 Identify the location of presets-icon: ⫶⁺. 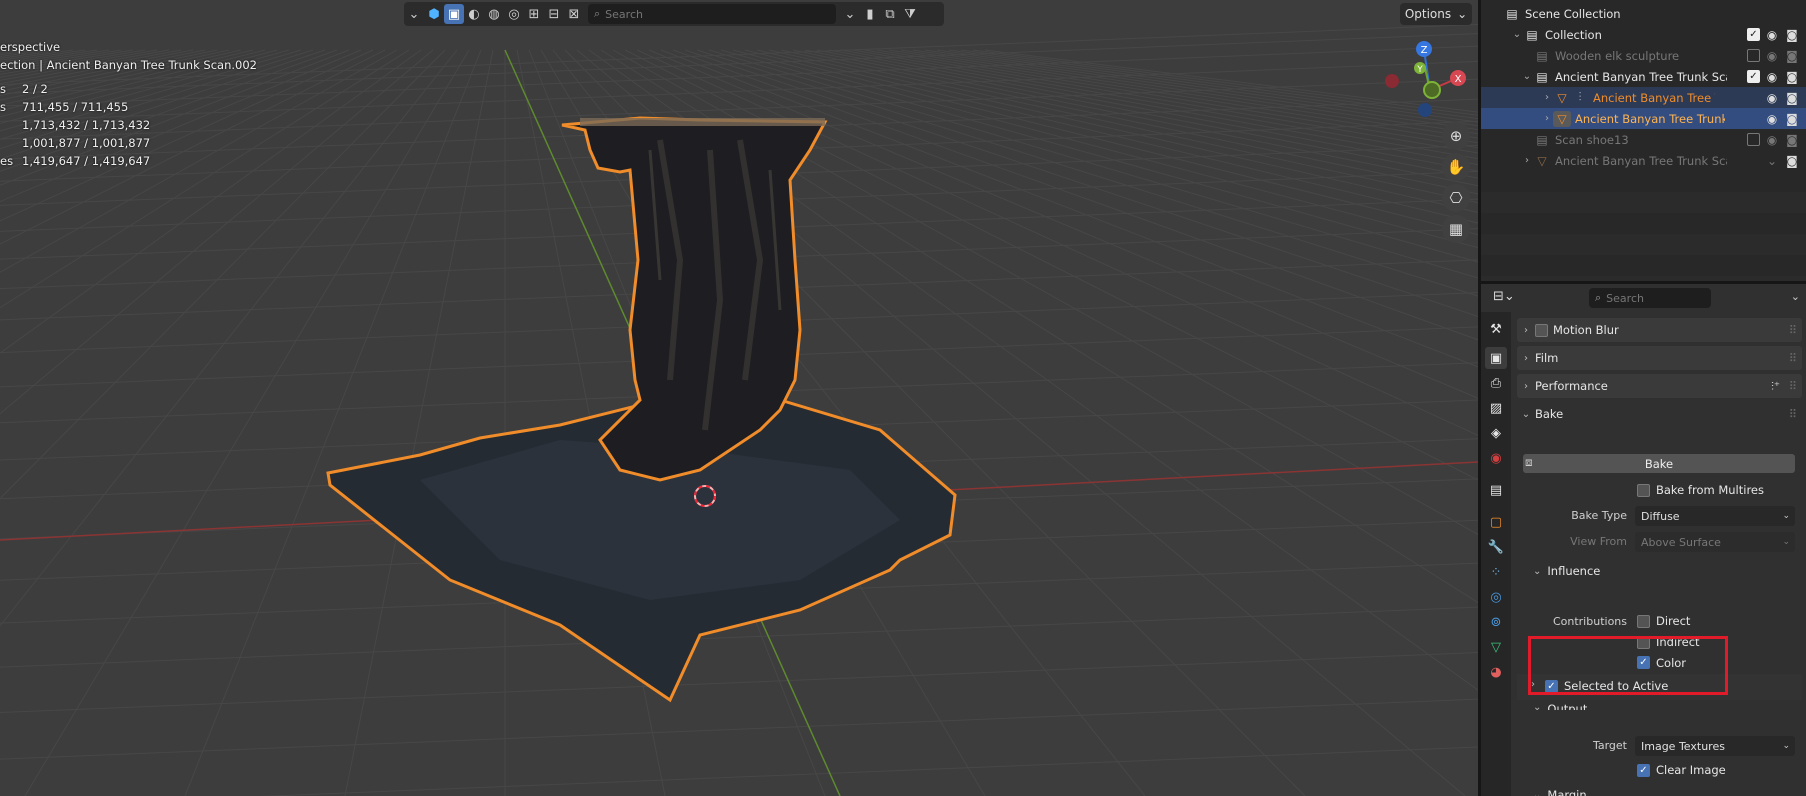
(1775, 386).